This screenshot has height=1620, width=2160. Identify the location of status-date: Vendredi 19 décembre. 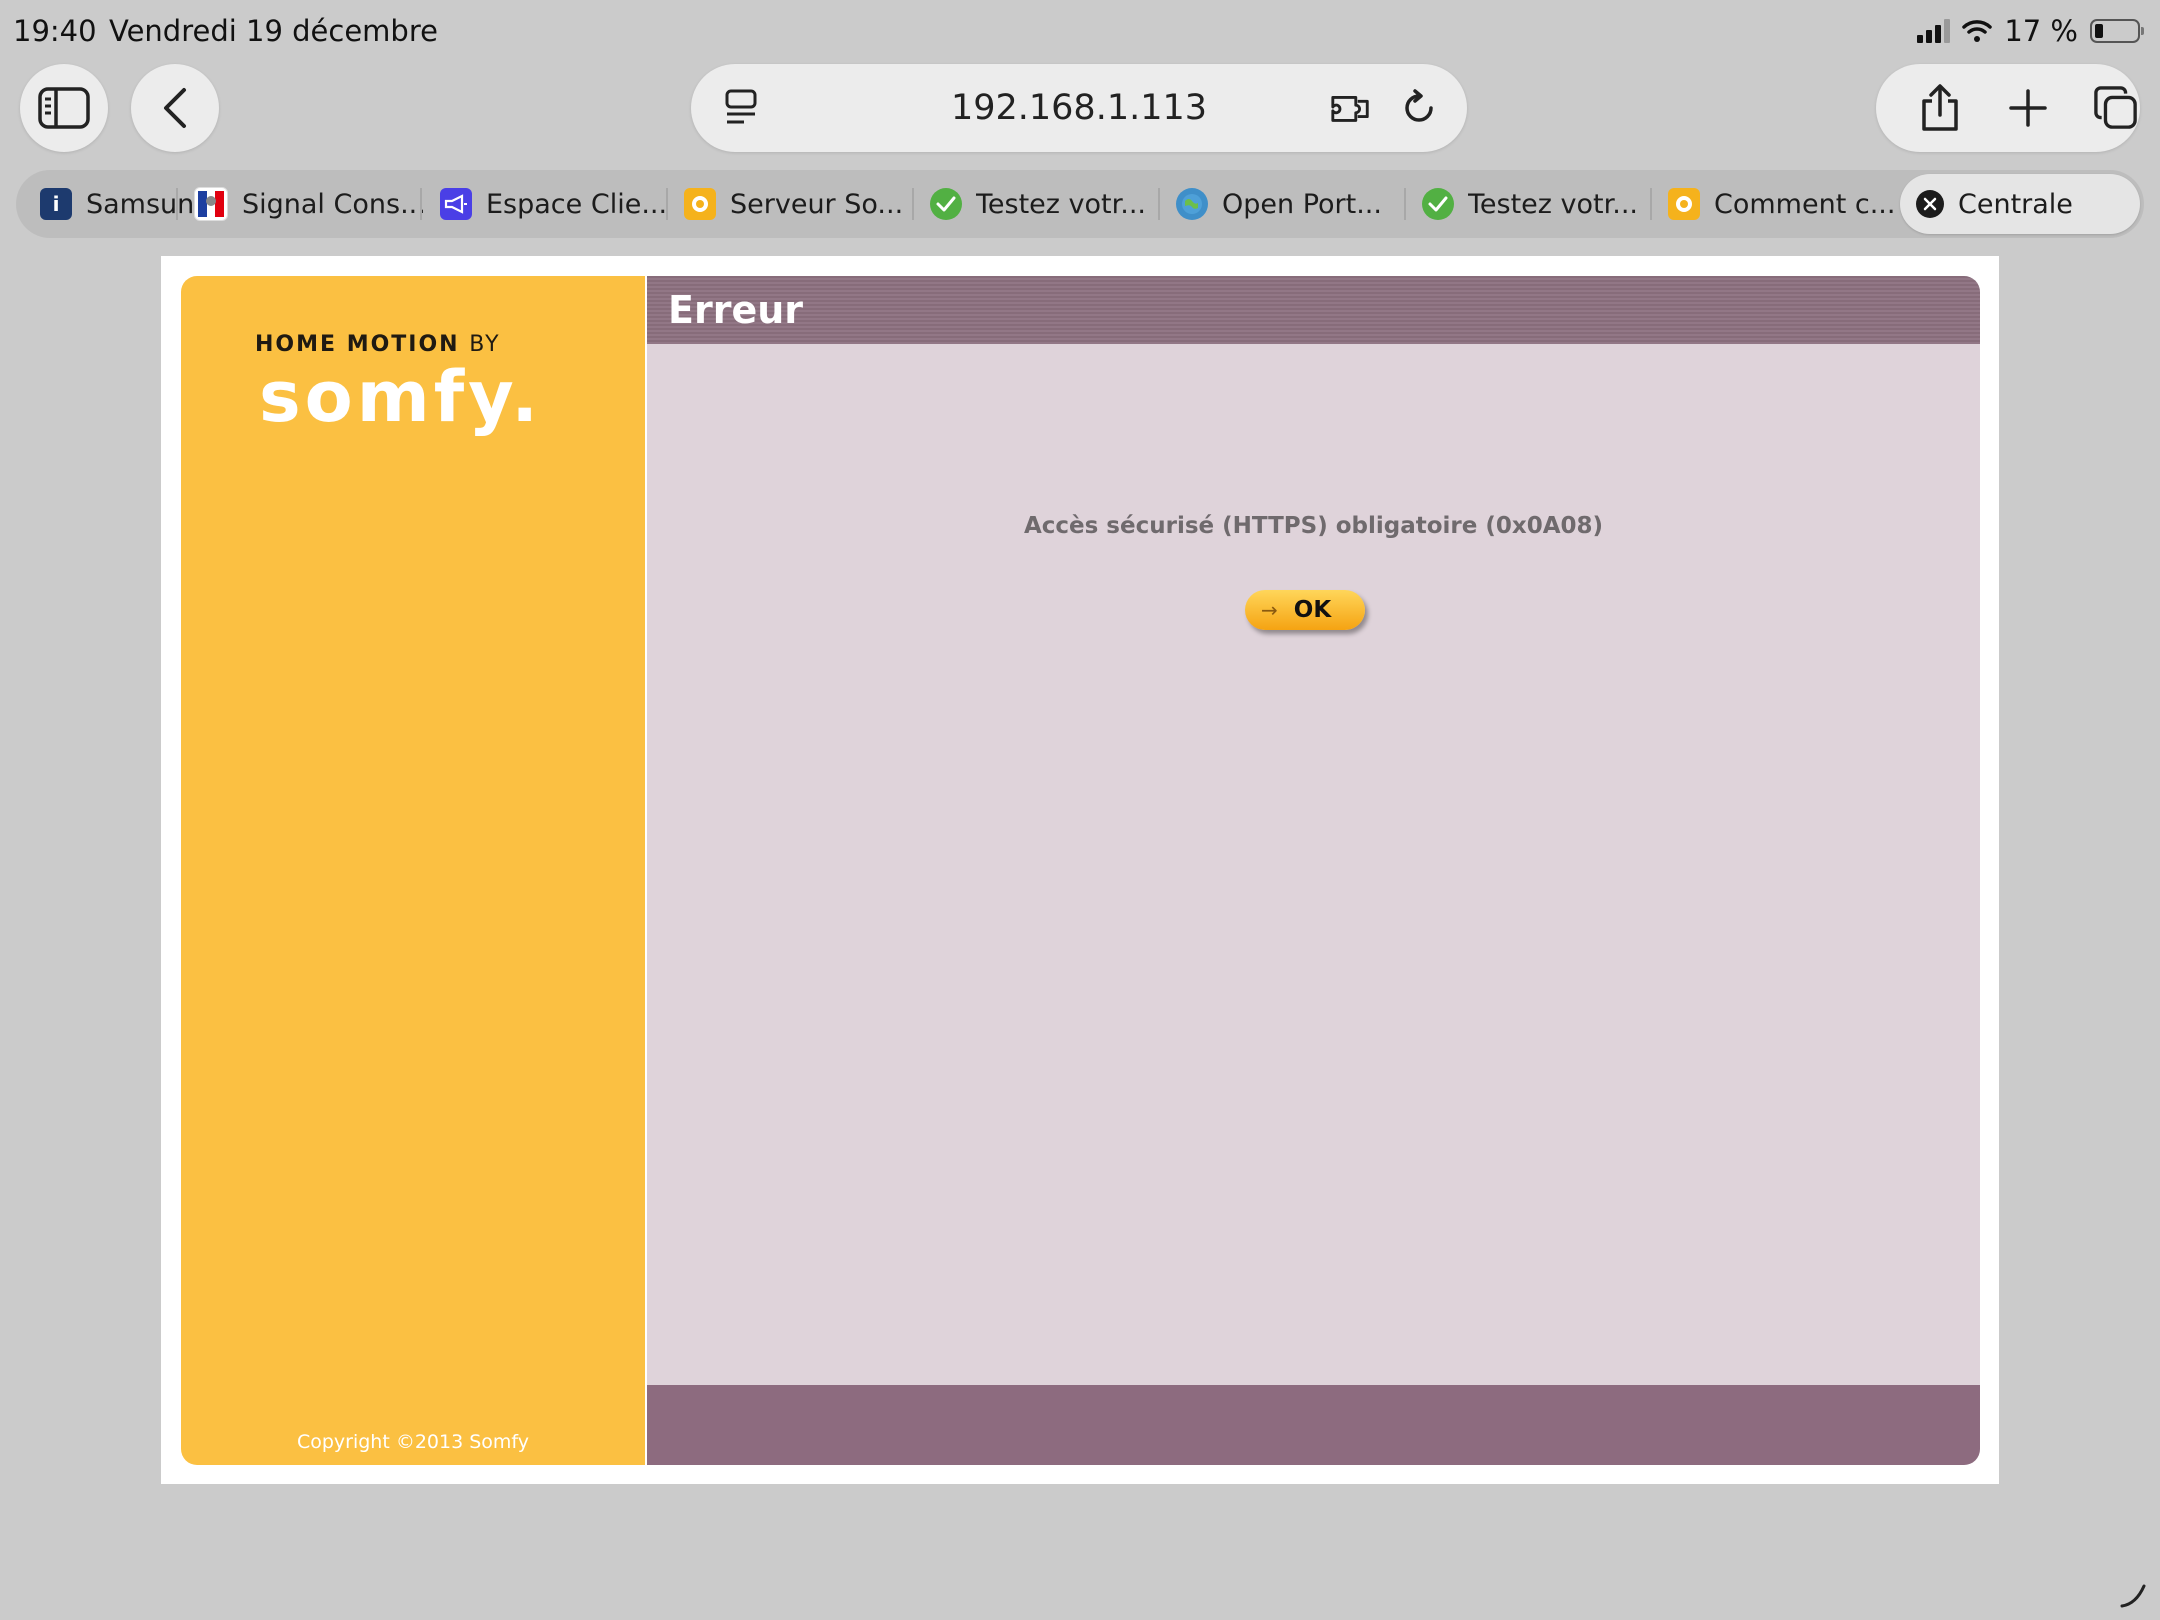
(273, 31).